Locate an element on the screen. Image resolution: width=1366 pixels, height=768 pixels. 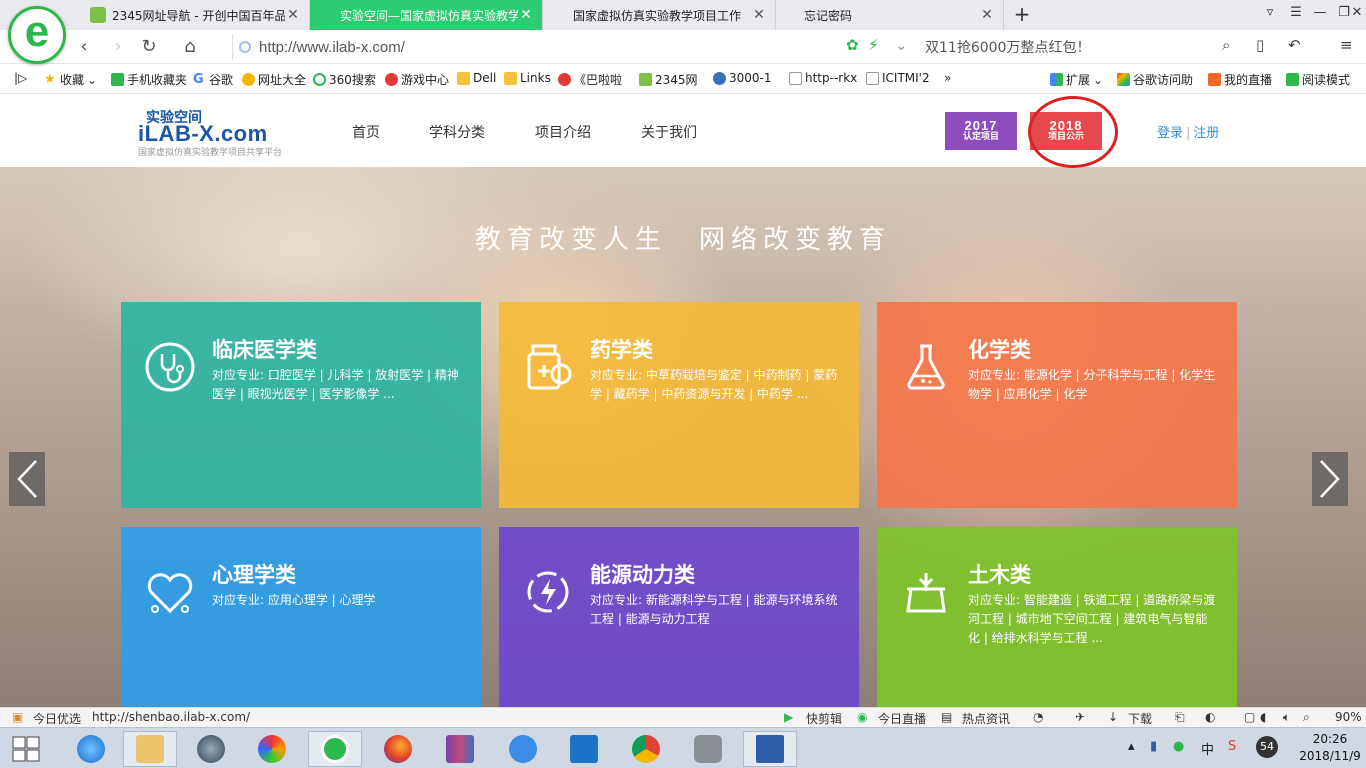
extensions-menu: 扩展 ⌄ is located at coordinates (1076, 79).